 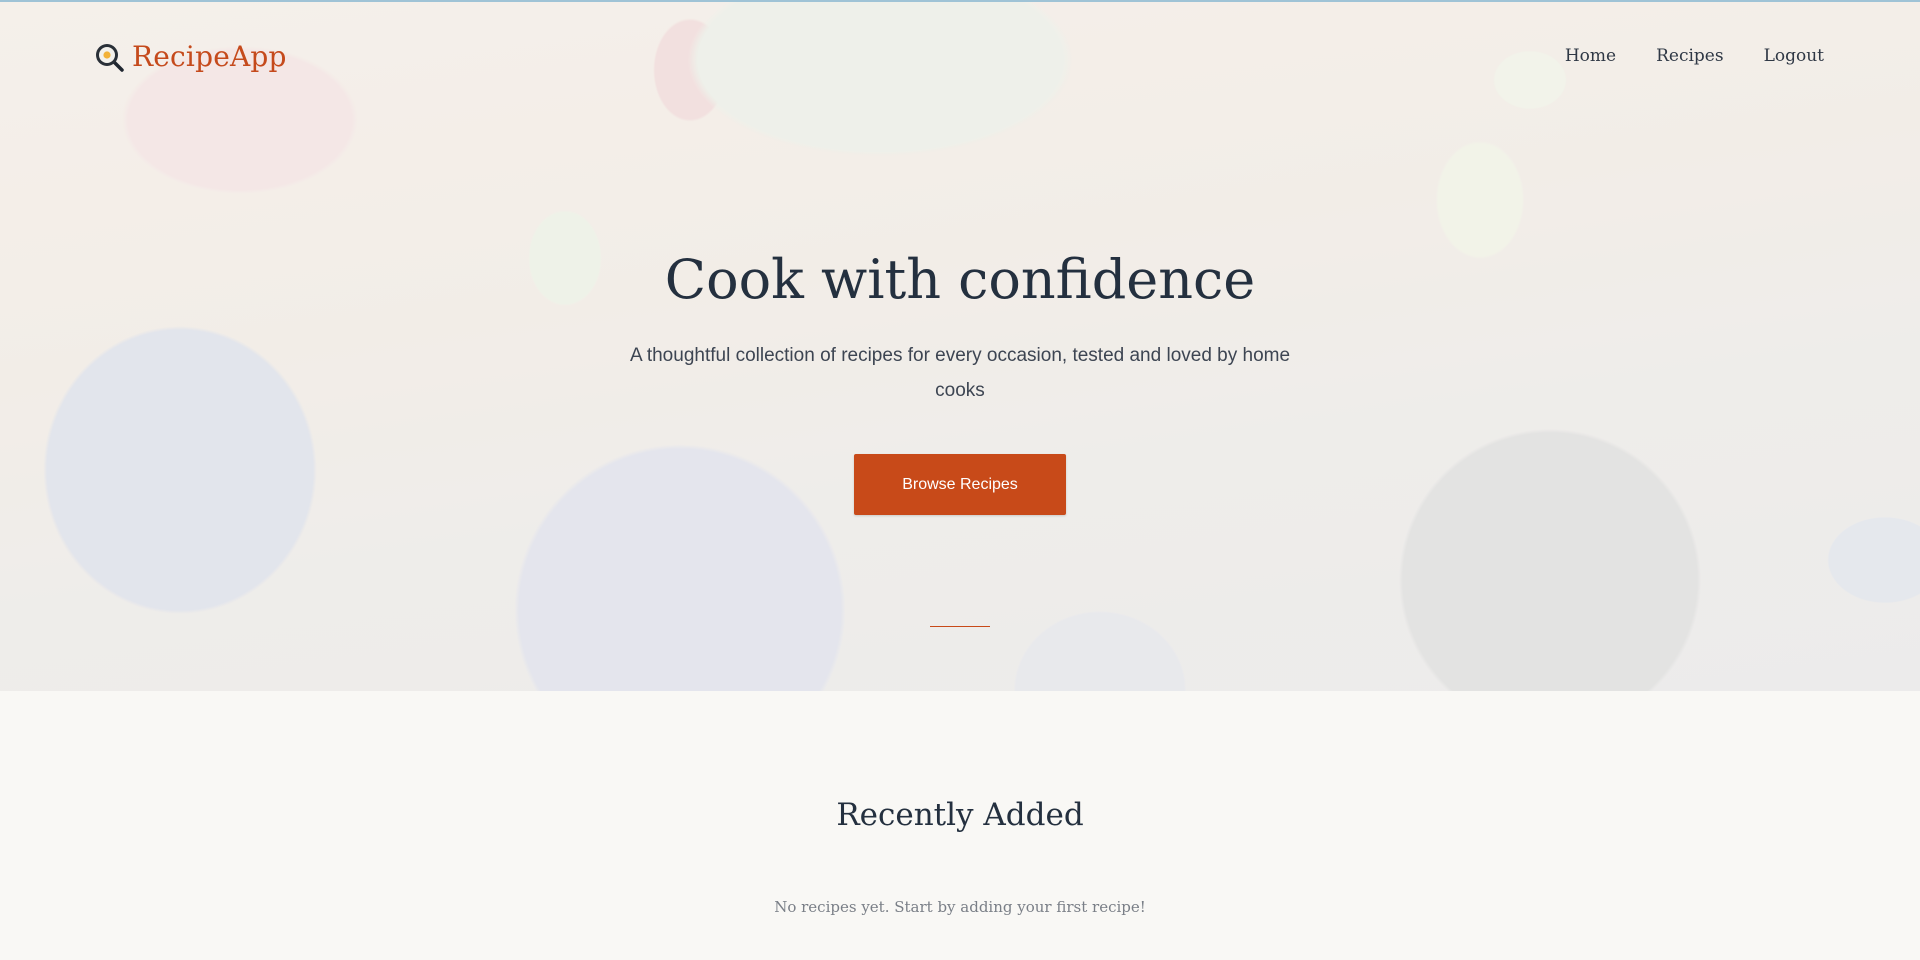 I want to click on frying-pan-egg-icon, so click(x=110, y=57).